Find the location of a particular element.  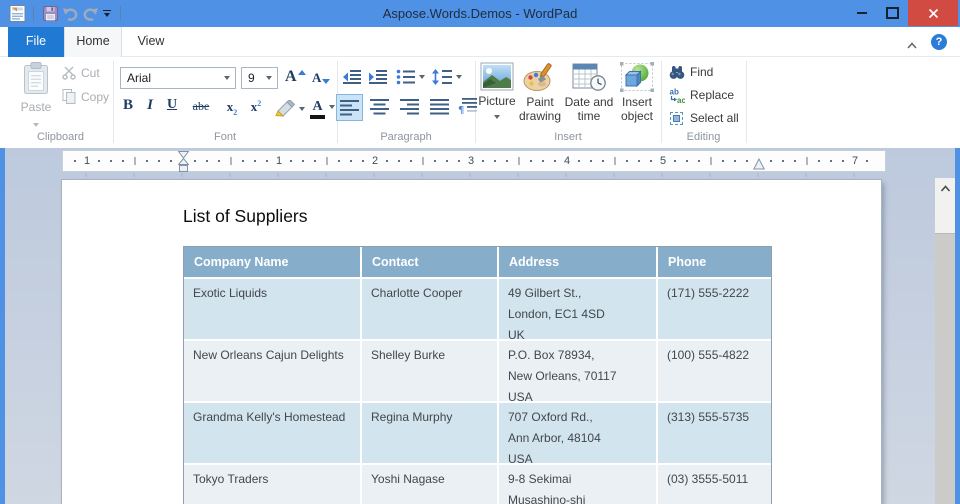

shrink-font-button: A is located at coordinates (321, 78).